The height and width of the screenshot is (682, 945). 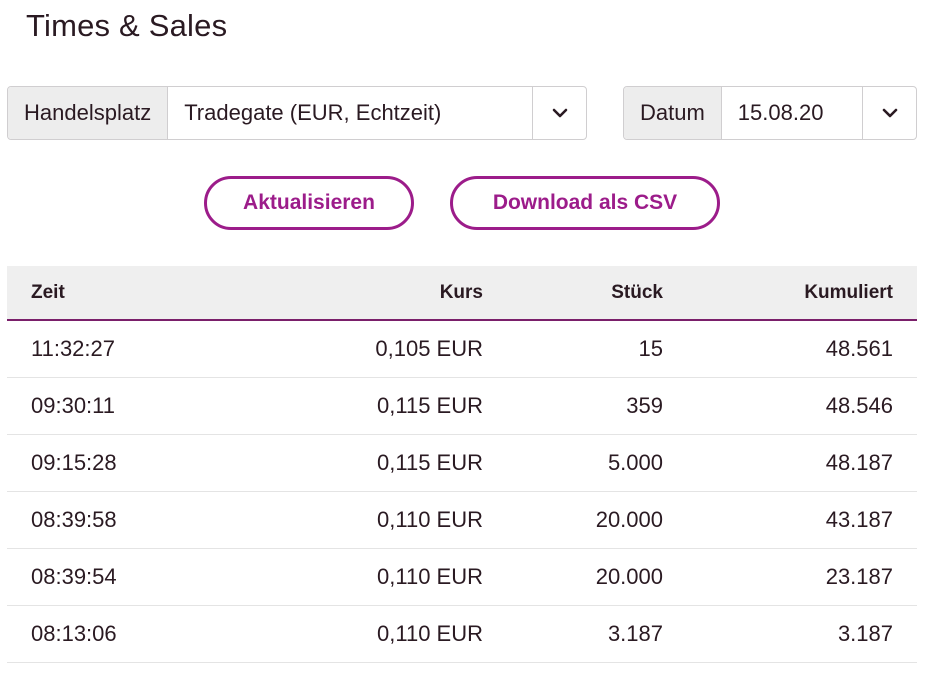 I want to click on cell-kumuliert: 48.561, so click(x=859, y=348).